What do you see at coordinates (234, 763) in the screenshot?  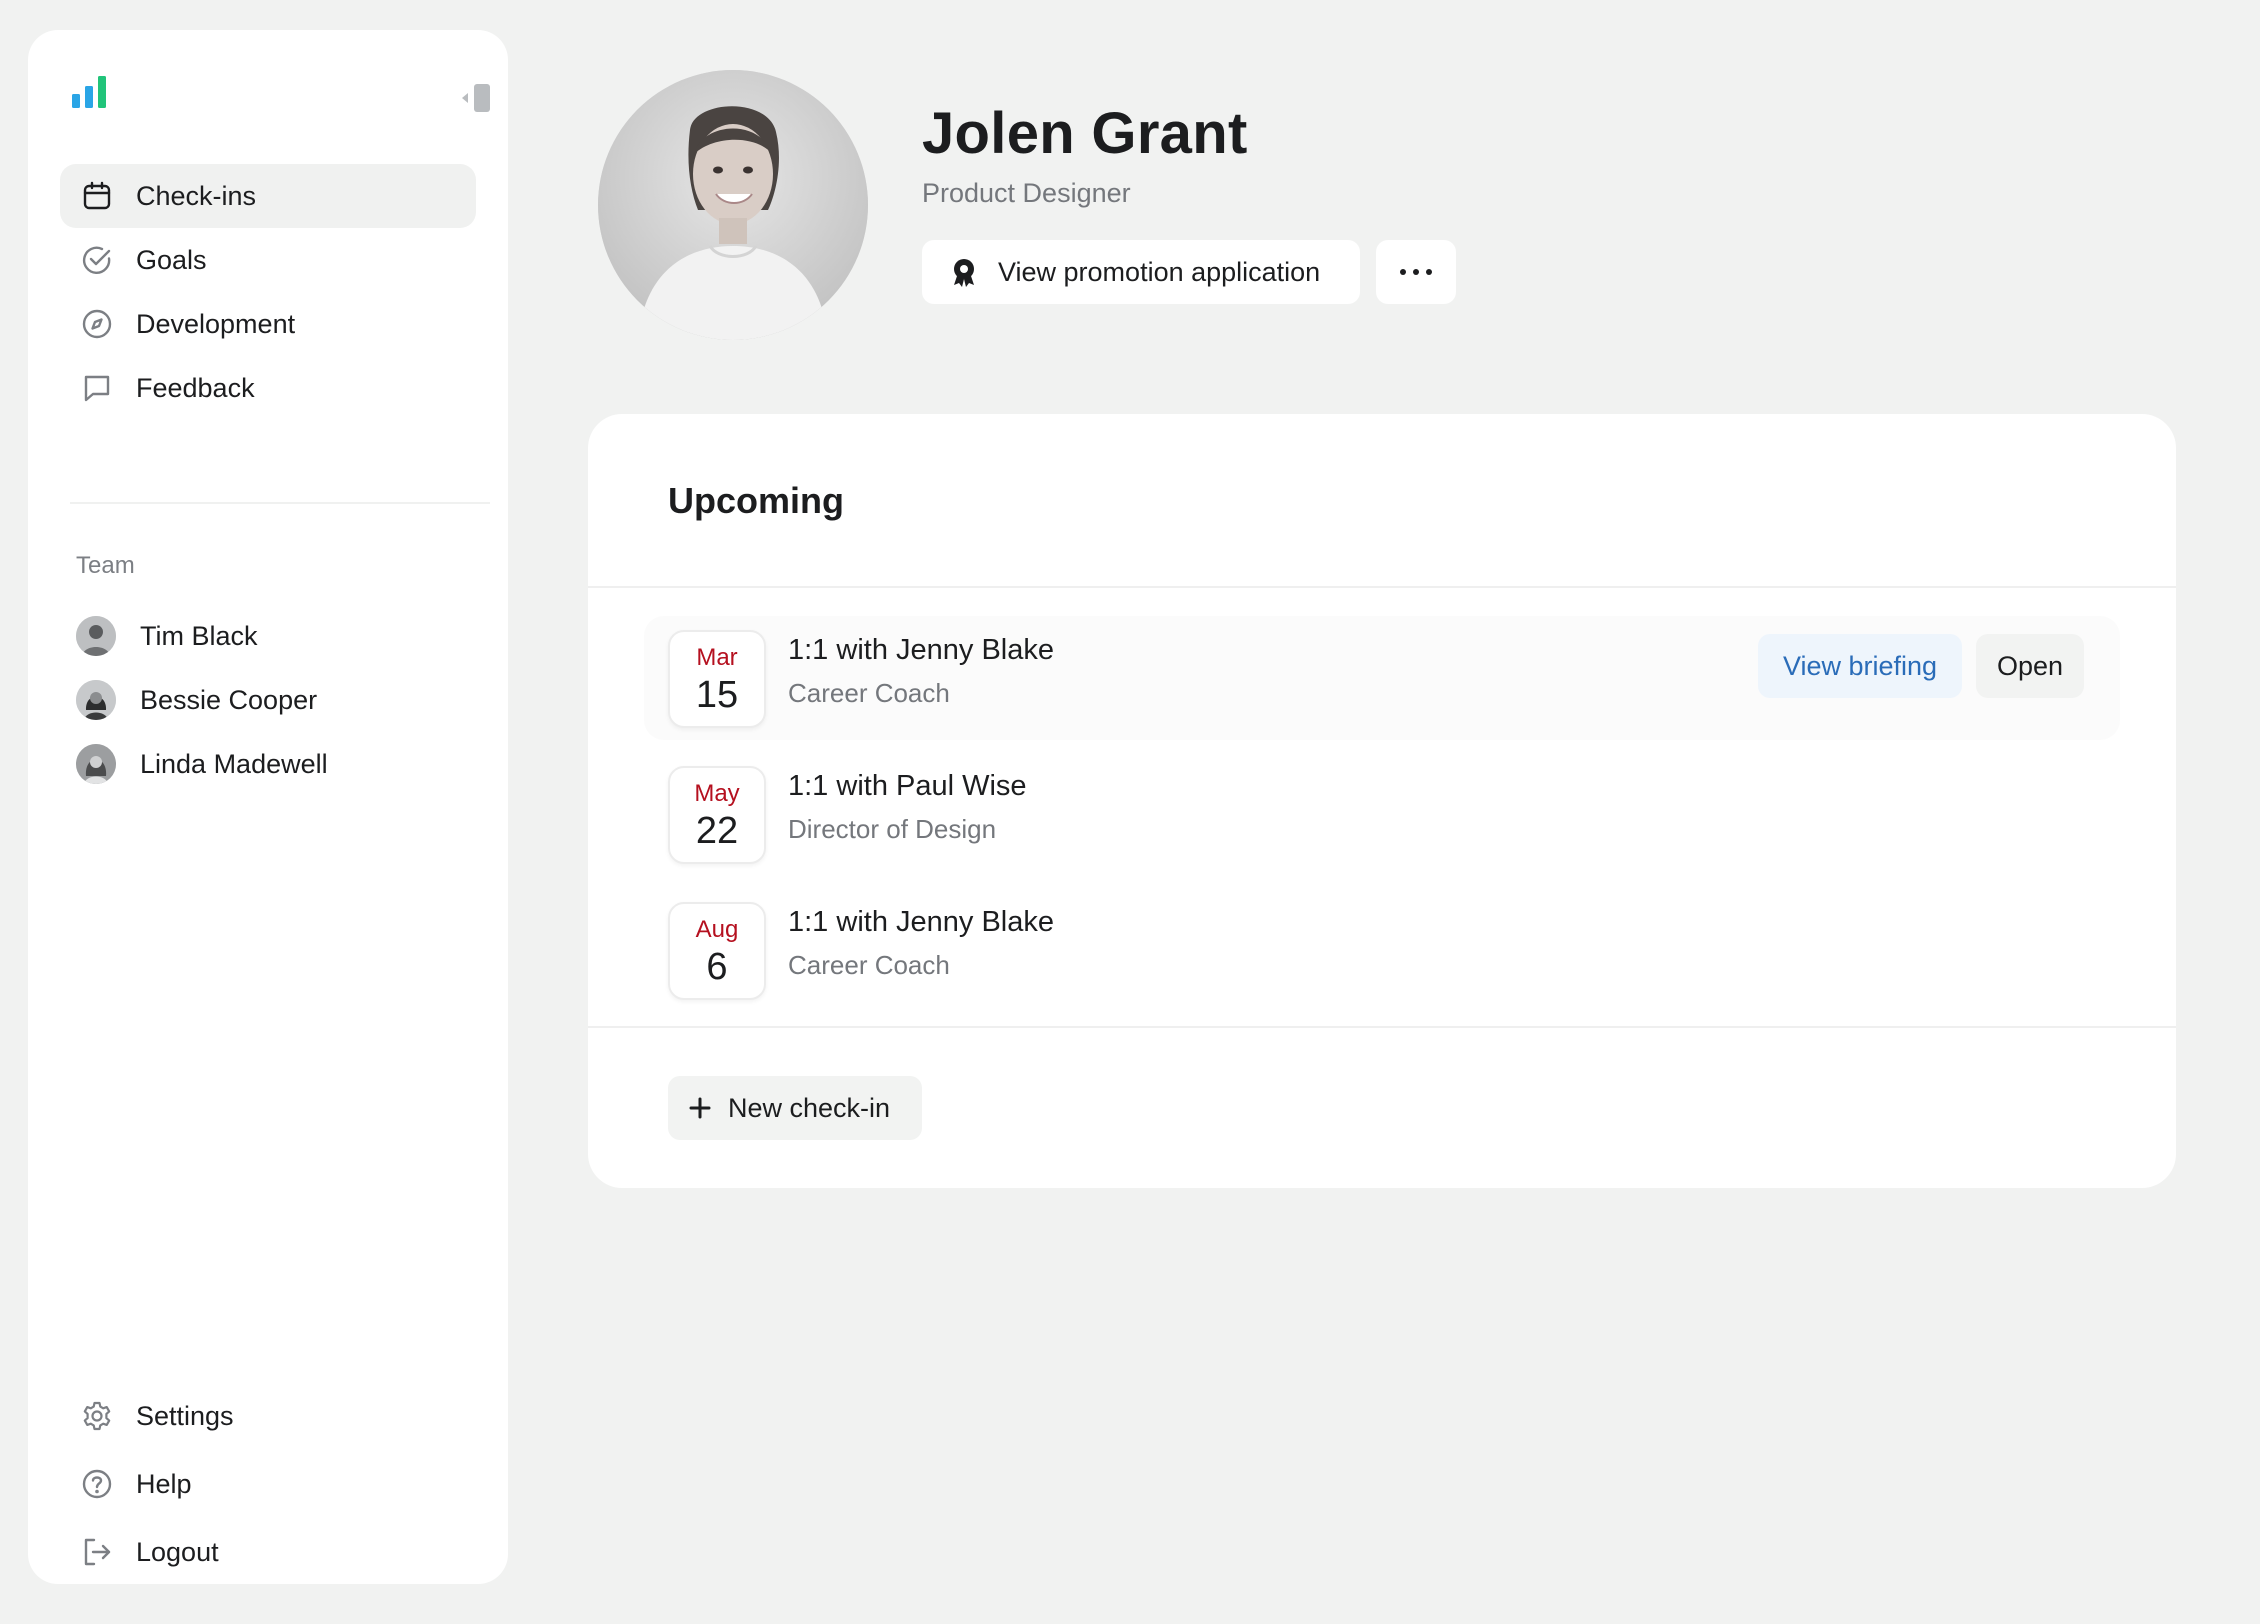 I see `team-member-name: Linda Madewell` at bounding box center [234, 763].